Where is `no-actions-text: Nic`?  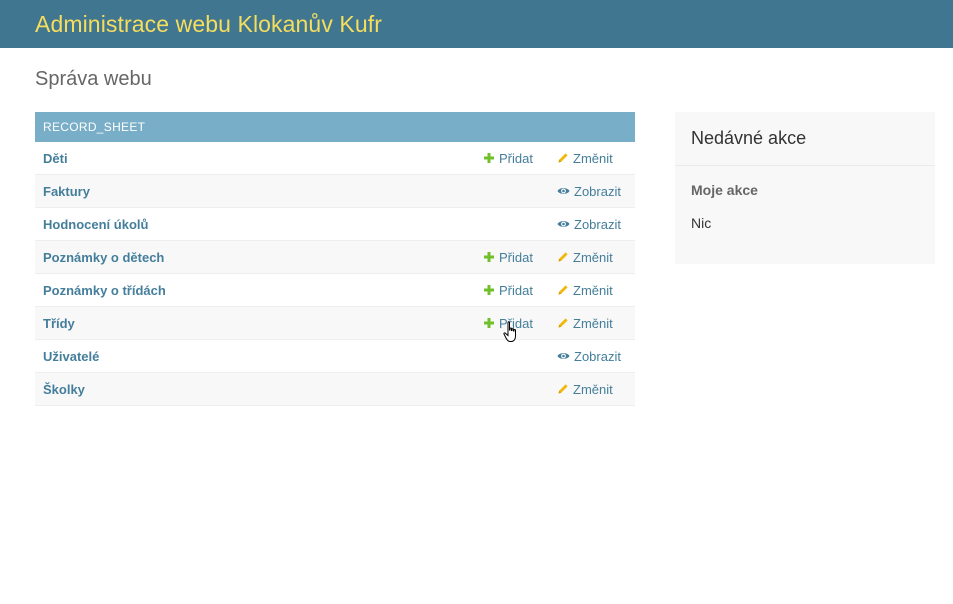
no-actions-text: Nic is located at coordinates (701, 223).